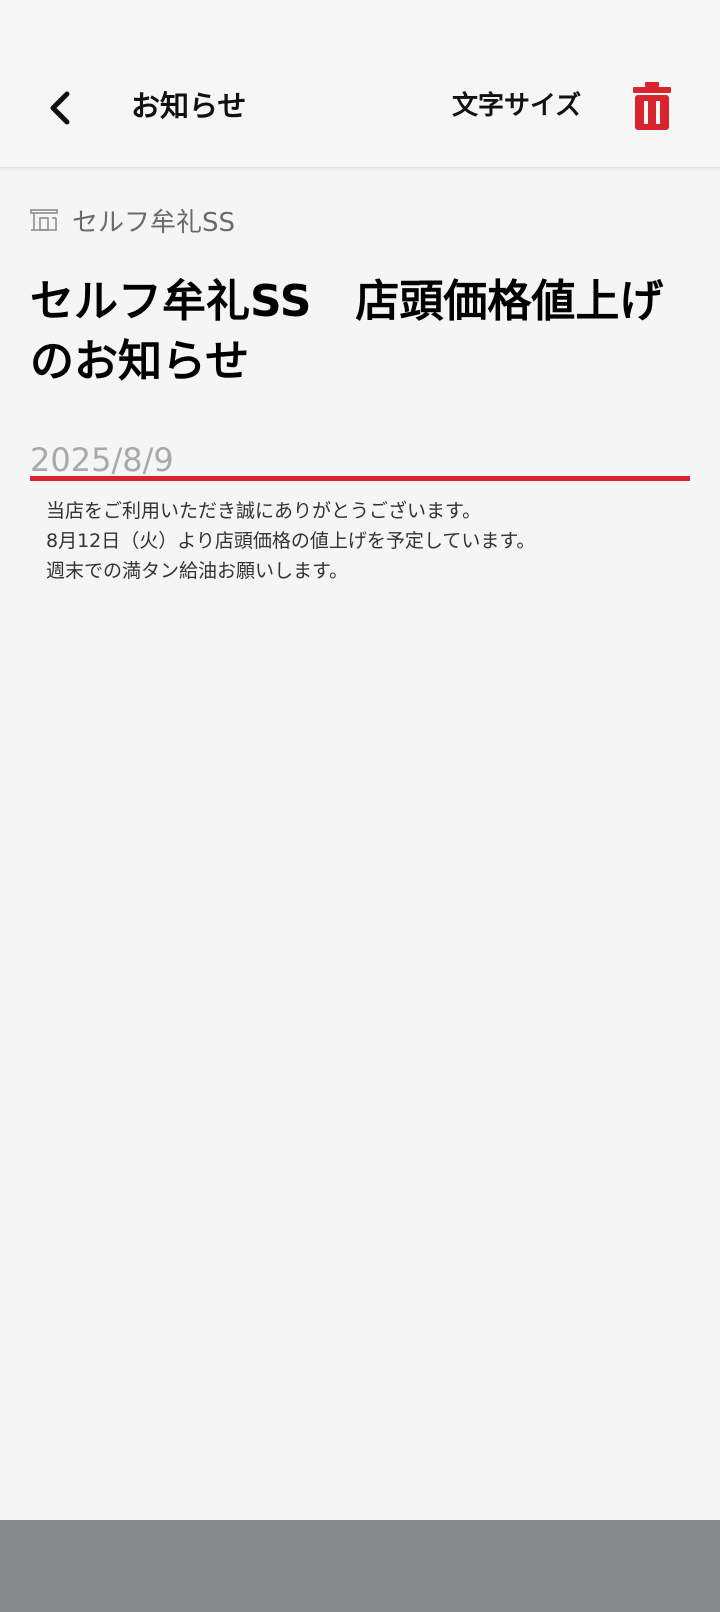  What do you see at coordinates (360, 84) in the screenshot?
I see `app-header: お知らせ 文字サイズ` at bounding box center [360, 84].